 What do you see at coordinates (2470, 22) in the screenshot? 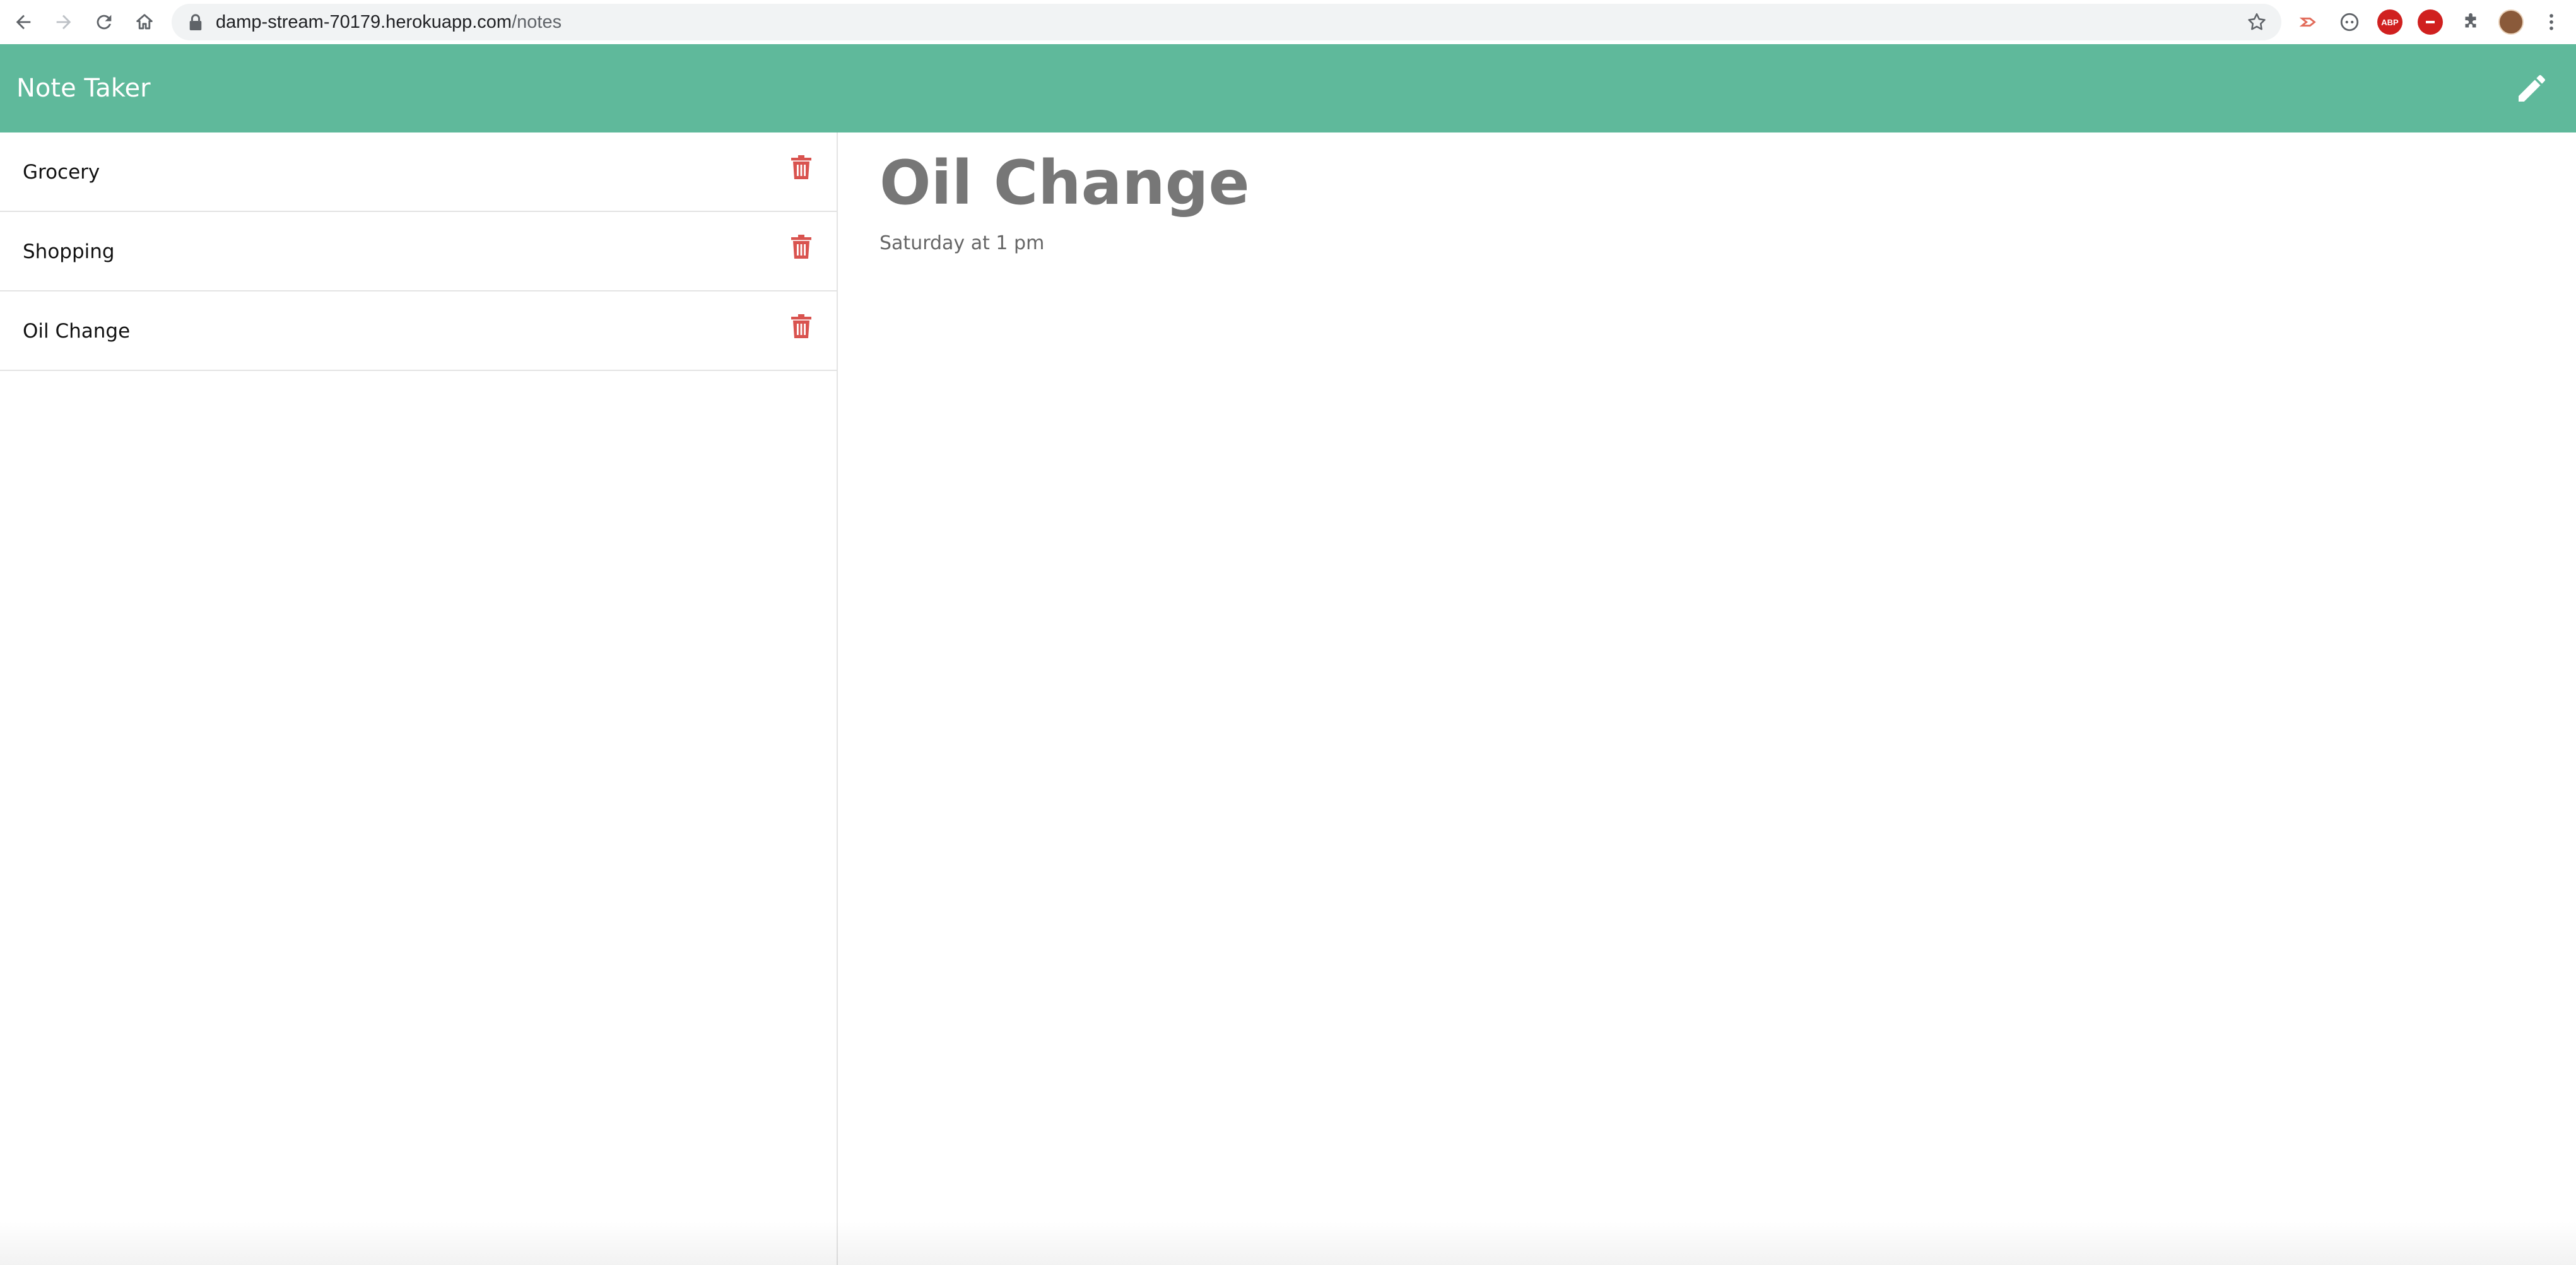
I see `extensions-puzzle-icon` at bounding box center [2470, 22].